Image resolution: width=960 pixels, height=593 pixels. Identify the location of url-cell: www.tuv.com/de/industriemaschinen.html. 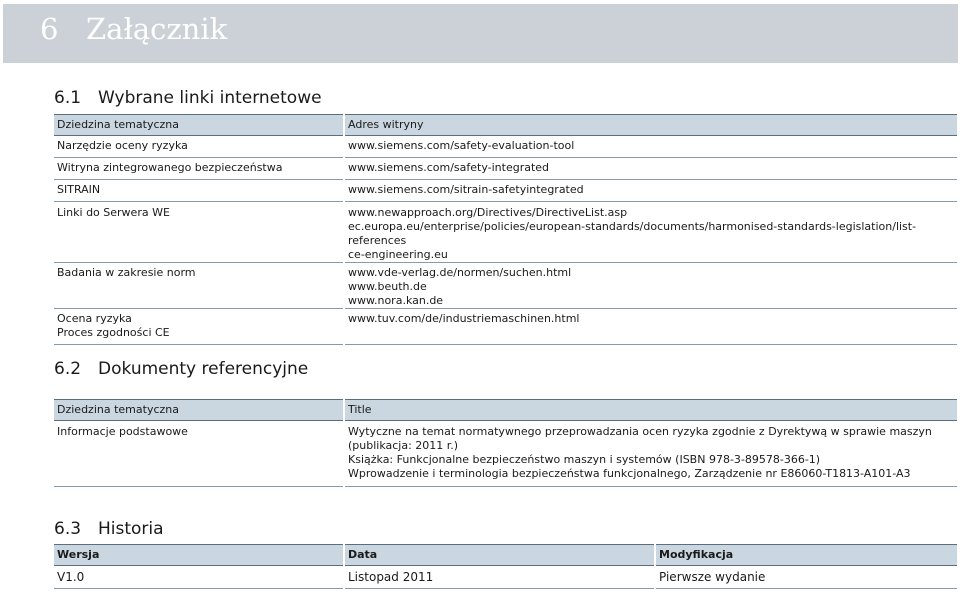
(650, 326).